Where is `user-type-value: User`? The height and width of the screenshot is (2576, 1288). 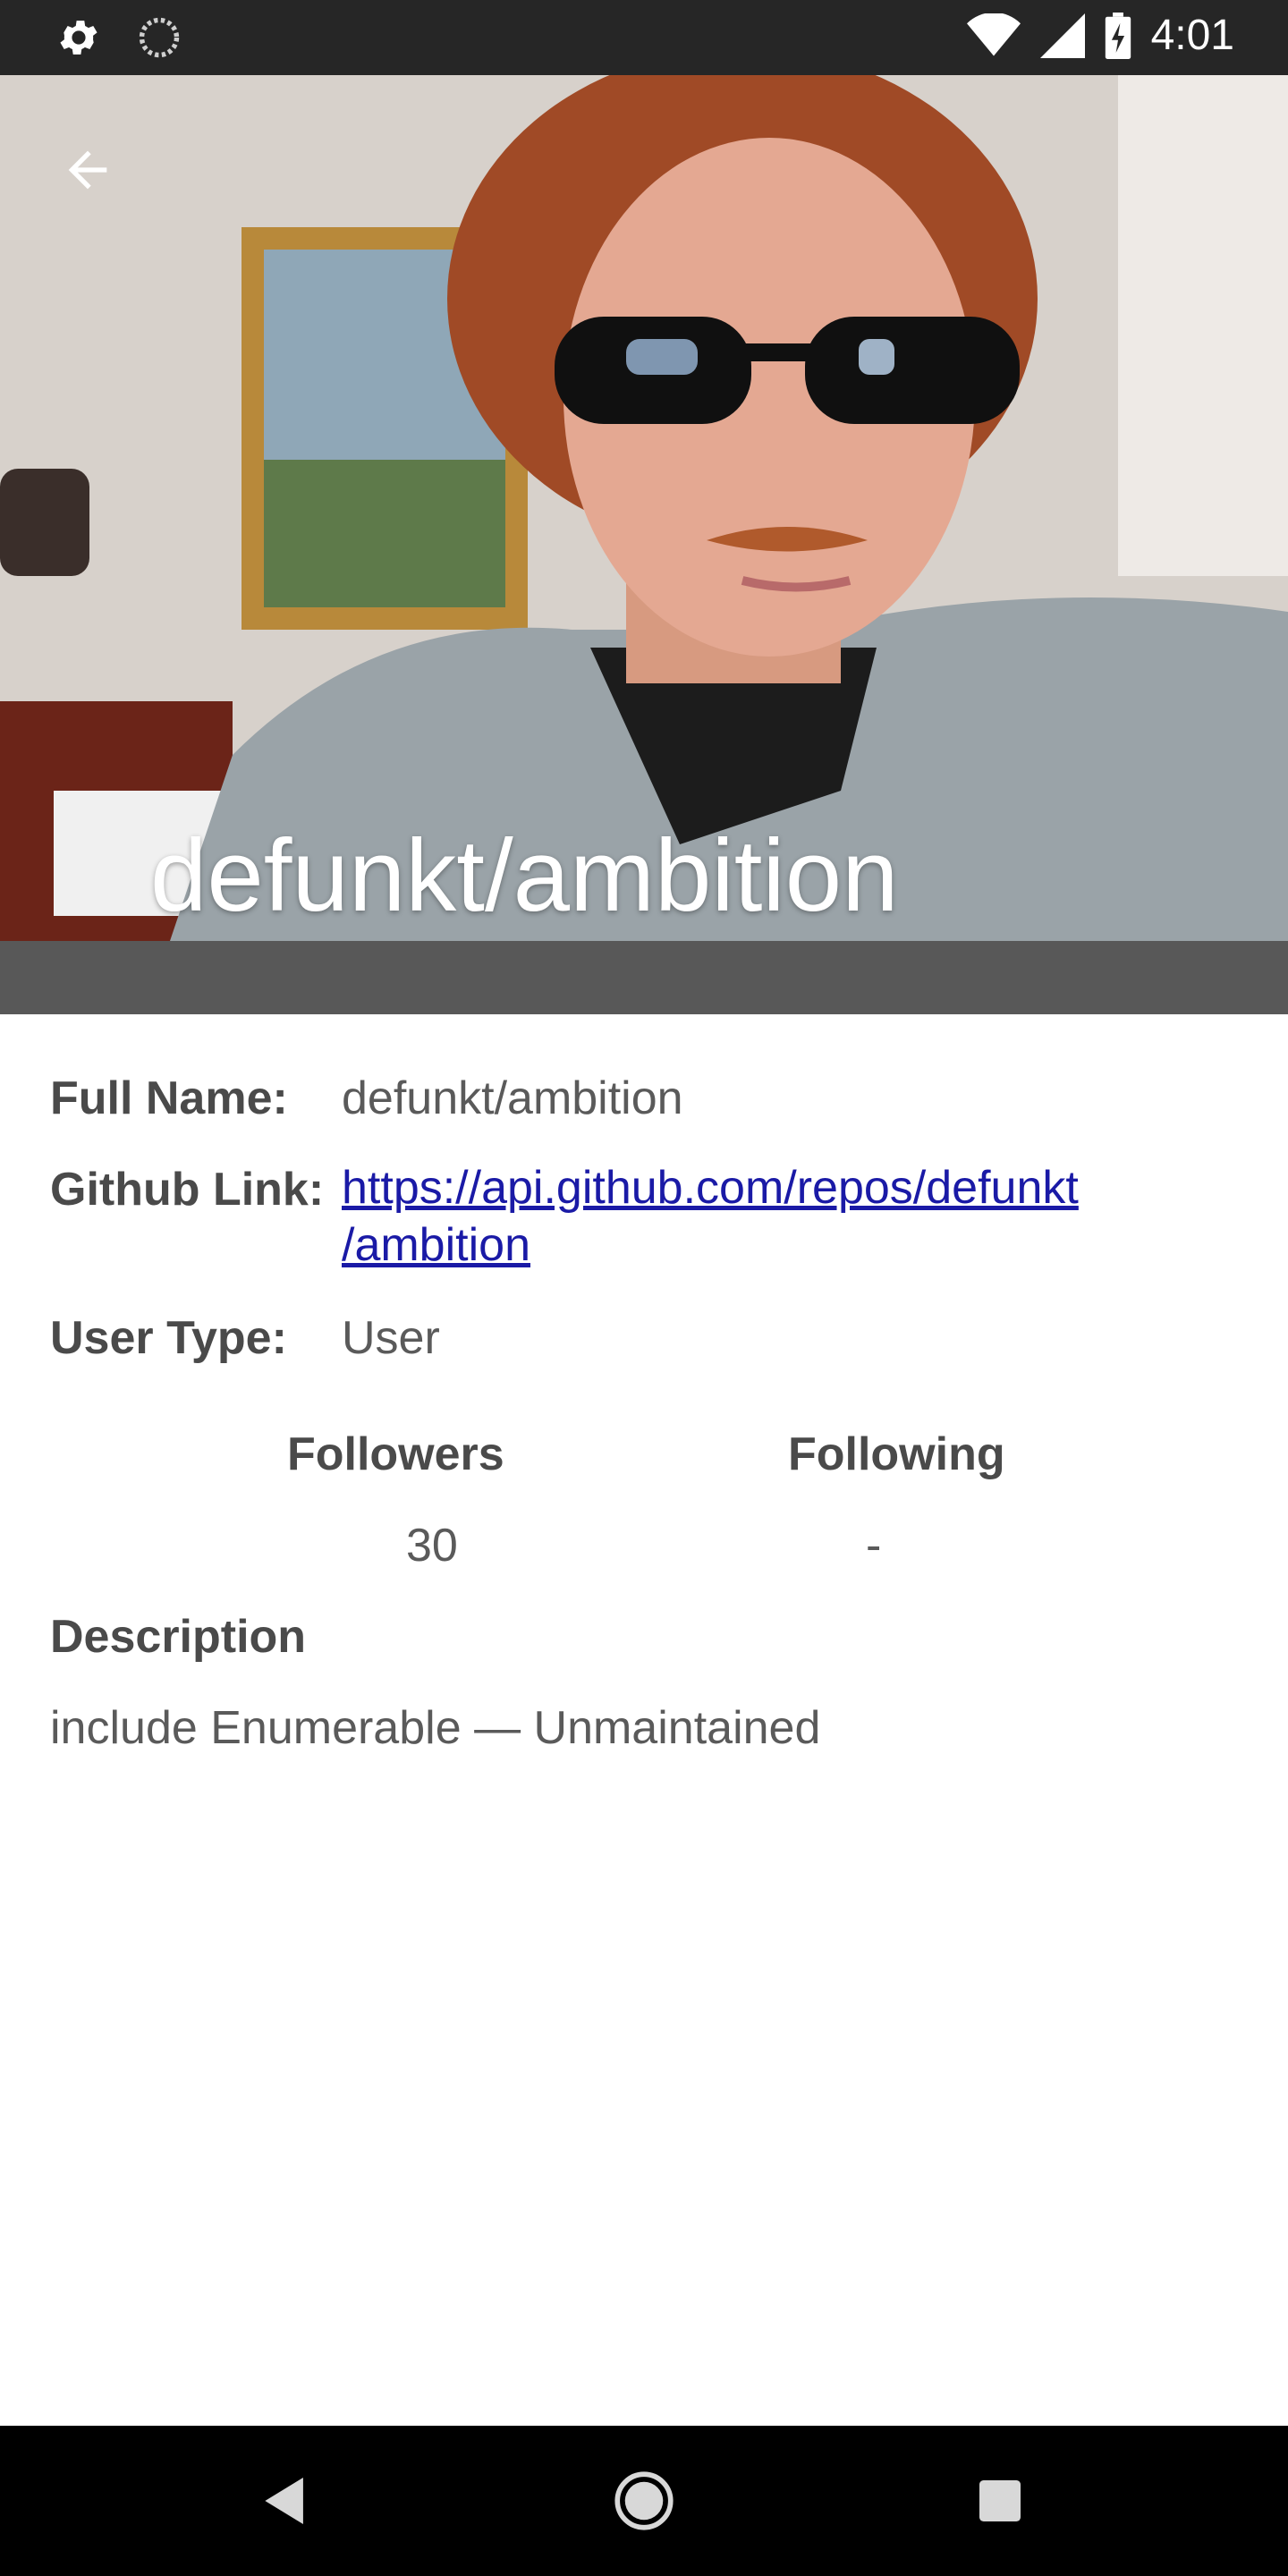 user-type-value: User is located at coordinates (391, 1338).